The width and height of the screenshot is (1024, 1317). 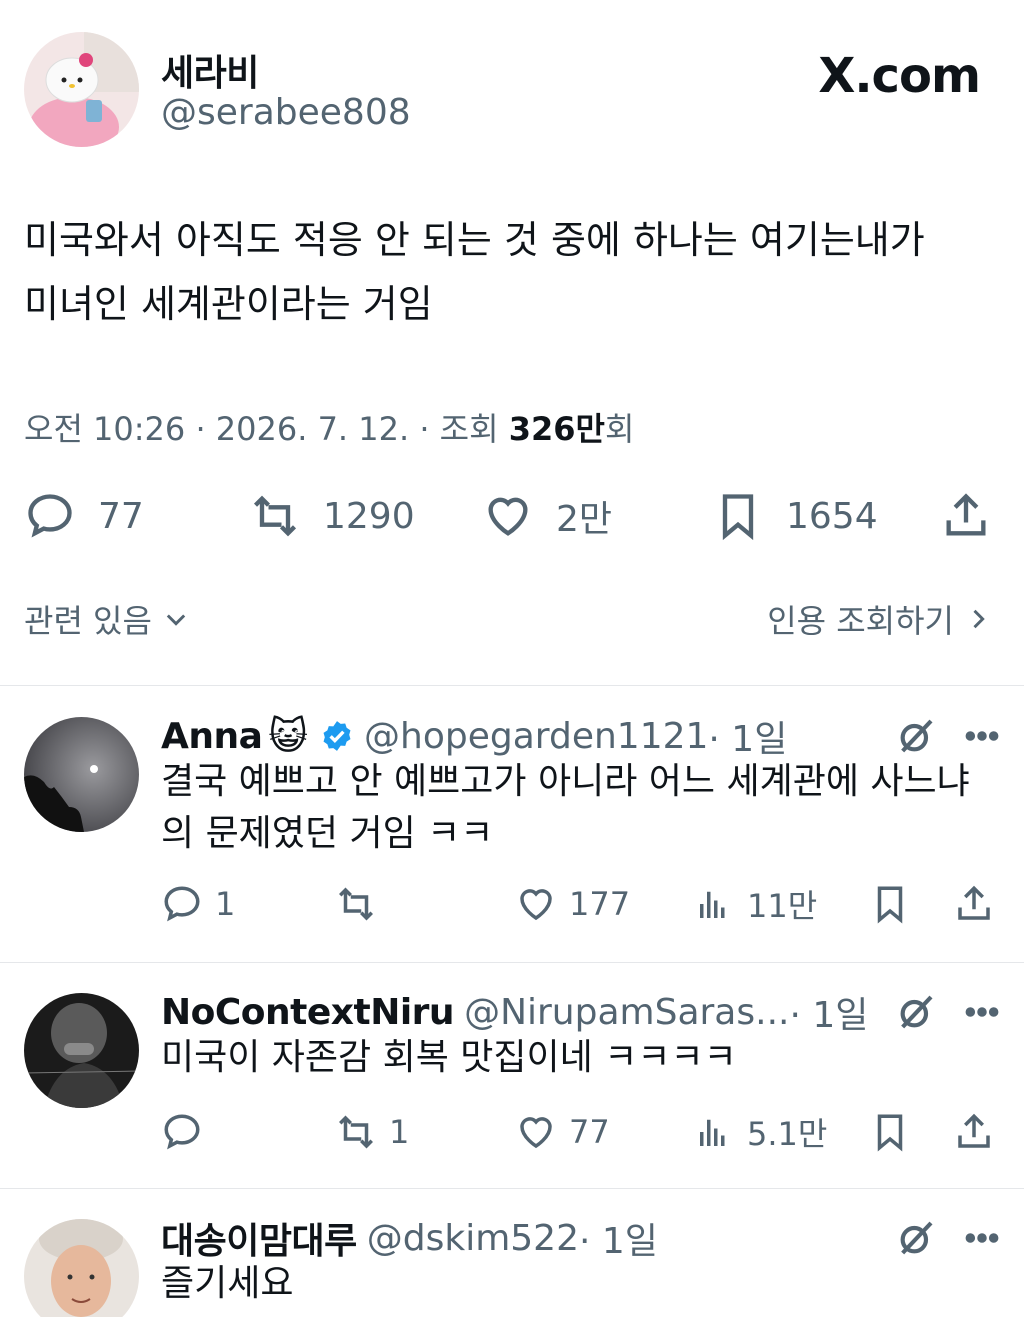 I want to click on views-button: 11만, so click(x=755, y=904).